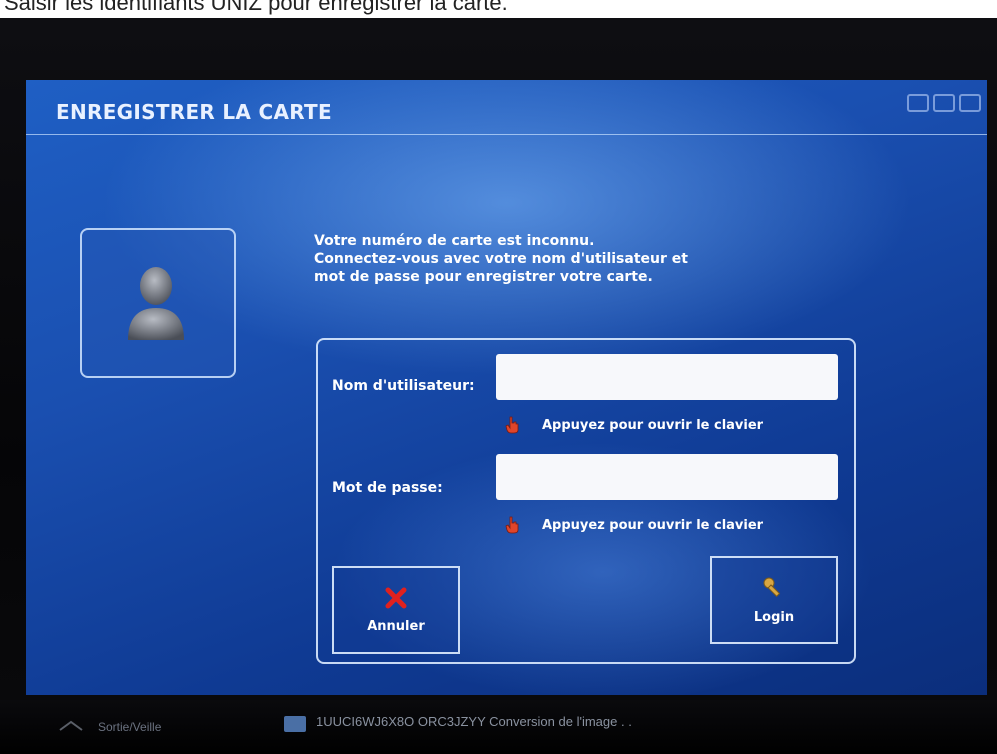  I want to click on red-x-icon, so click(396, 597).